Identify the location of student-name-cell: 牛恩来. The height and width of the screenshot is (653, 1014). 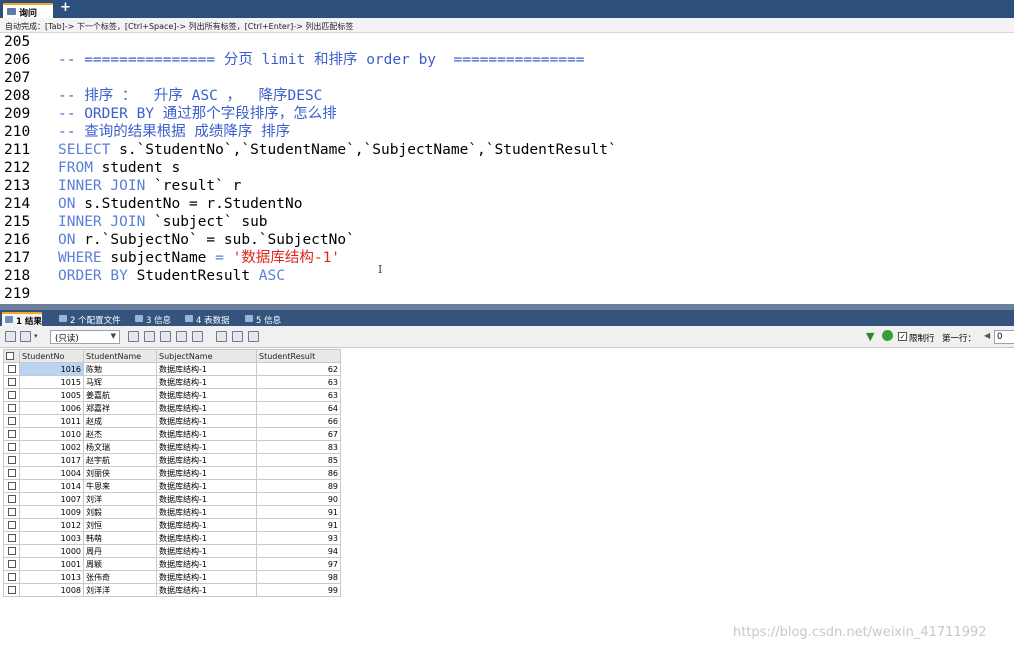
(120, 486).